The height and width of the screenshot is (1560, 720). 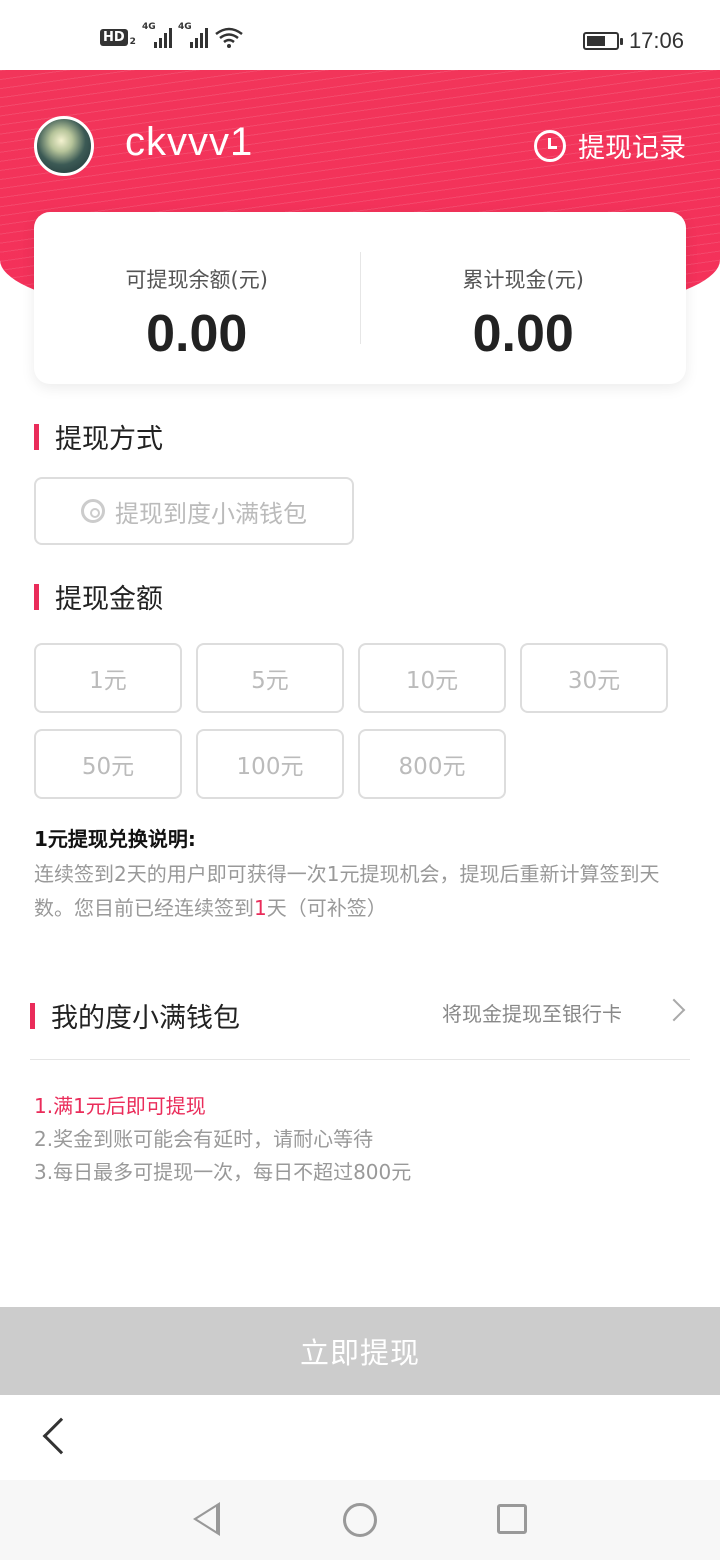 What do you see at coordinates (512, 1519) in the screenshot?
I see `nav-recents-icon` at bounding box center [512, 1519].